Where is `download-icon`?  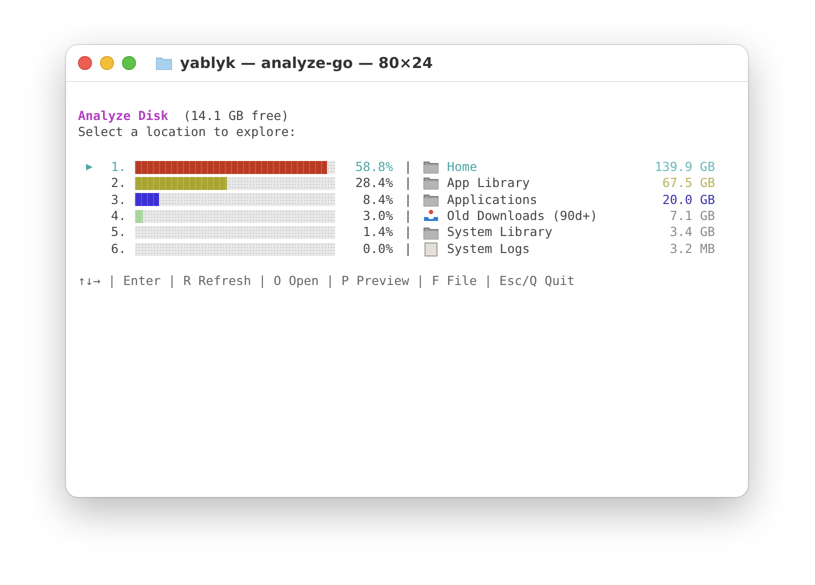
download-icon is located at coordinates (431, 216).